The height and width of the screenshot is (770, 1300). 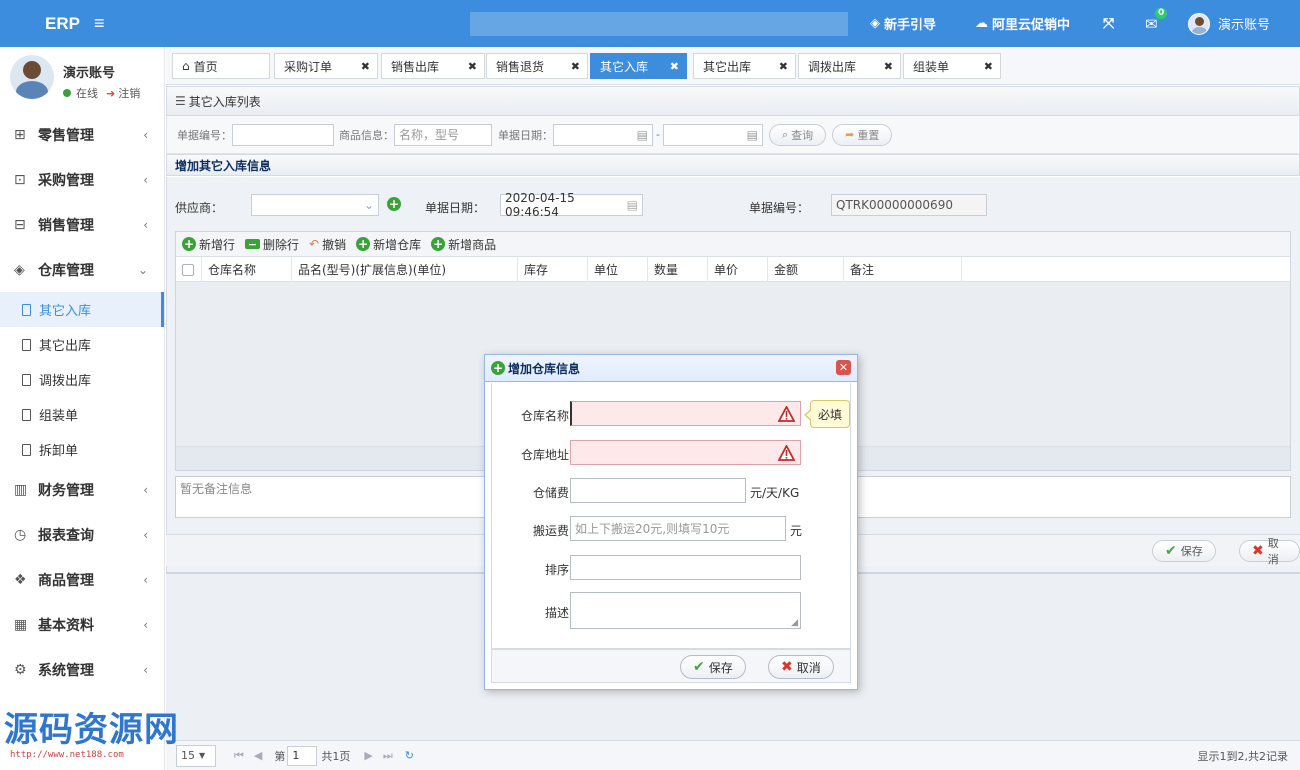 What do you see at coordinates (409, 755) in the screenshot?
I see `refresh-icon: ↻` at bounding box center [409, 755].